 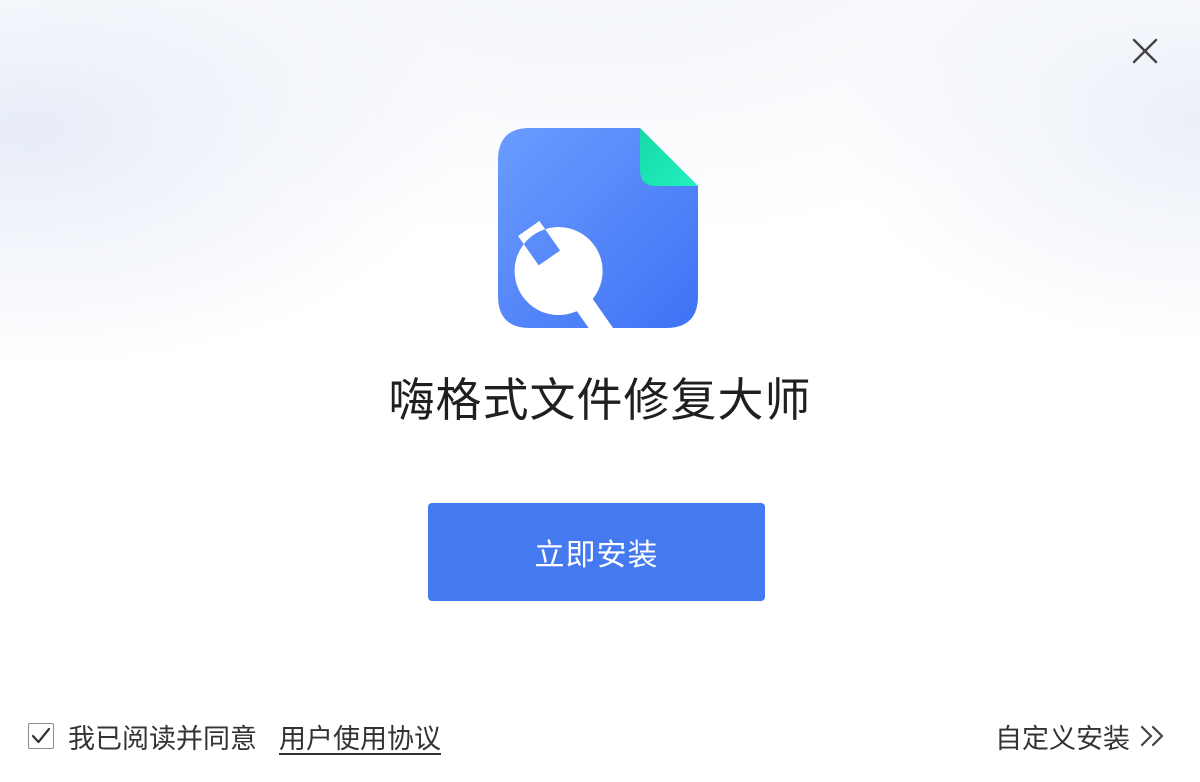 I want to click on close-button, so click(x=1145, y=51).